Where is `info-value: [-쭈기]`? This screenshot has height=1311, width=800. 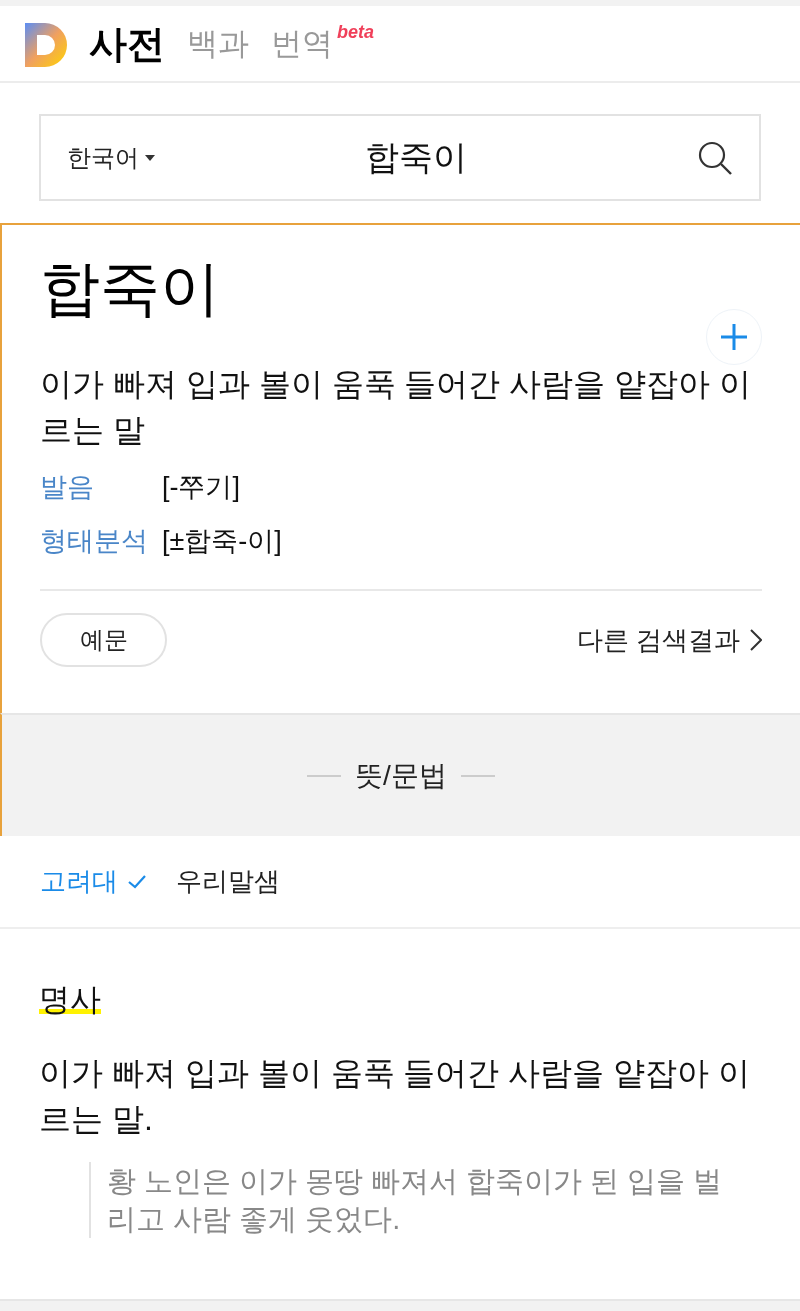
info-value: [-쭈기] is located at coordinates (201, 487).